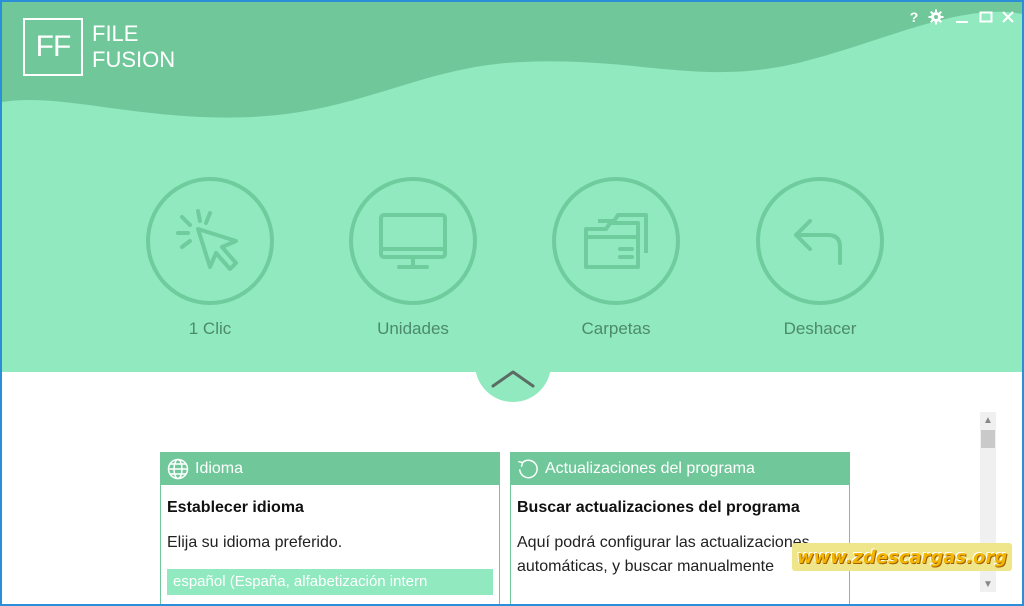 The image size is (1024, 606). What do you see at coordinates (210, 328) in the screenshot?
I see `action-label: 1 Clic` at bounding box center [210, 328].